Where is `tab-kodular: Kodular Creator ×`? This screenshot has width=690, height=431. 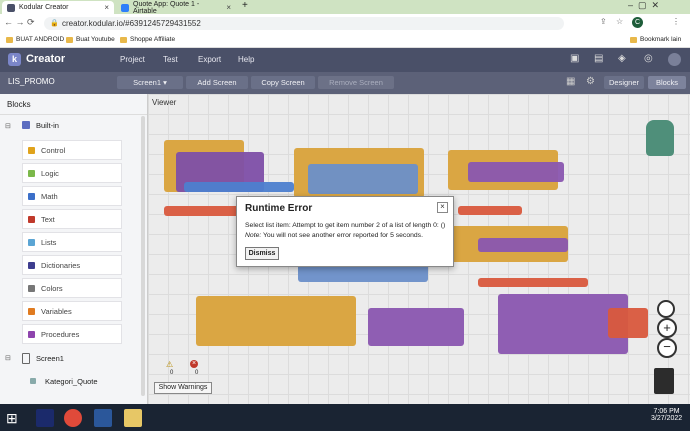
tab-kodular: Kodular Creator × is located at coordinates (58, 7).